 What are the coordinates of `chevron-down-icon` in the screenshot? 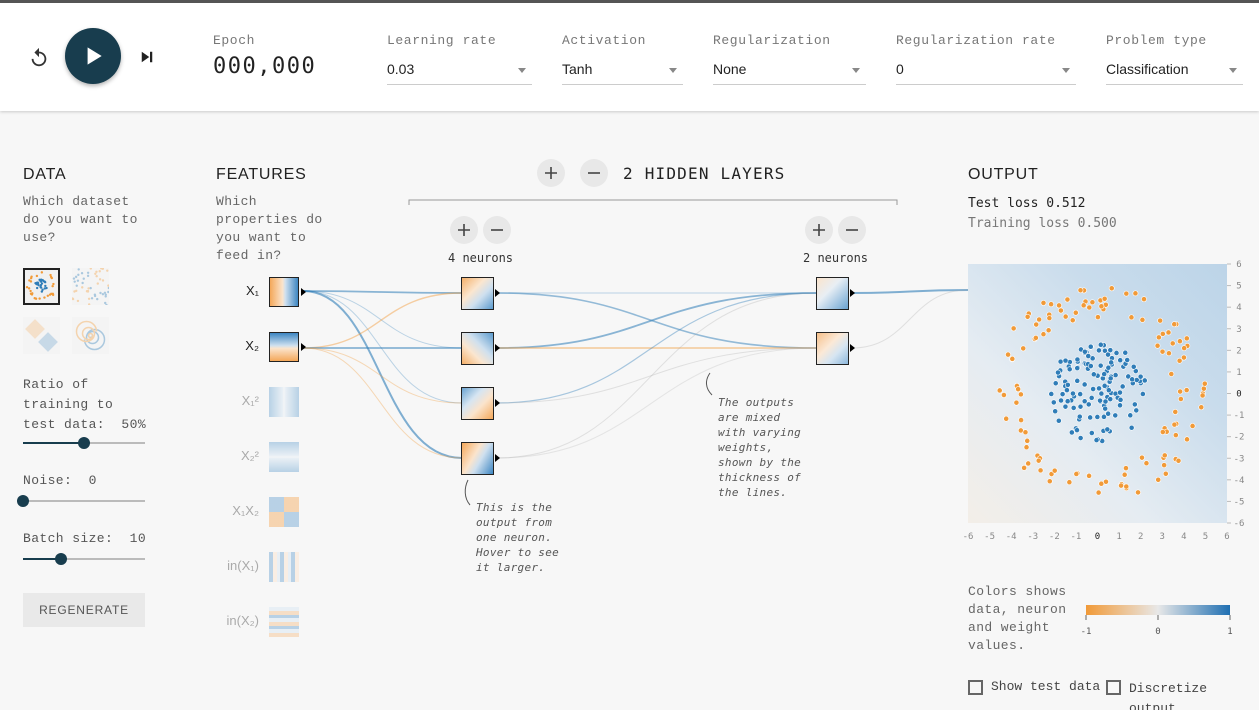 It's located at (1066, 70).